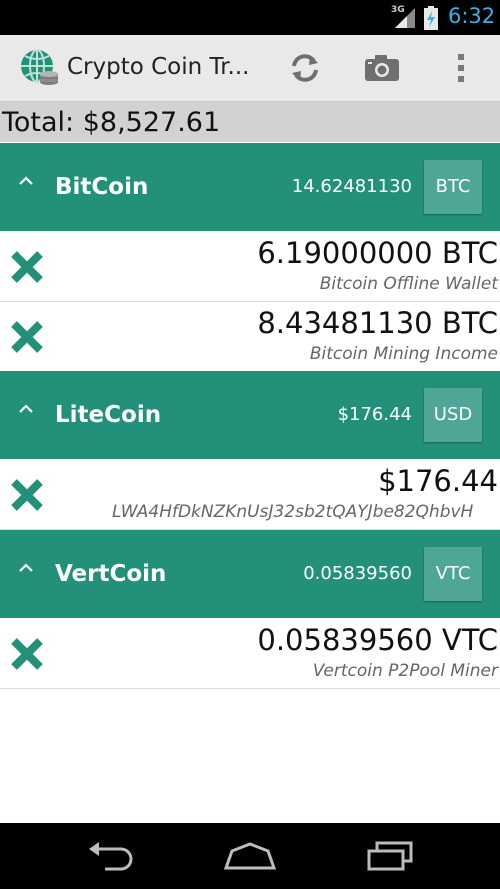 The image size is (500, 889). What do you see at coordinates (472, 16) in the screenshot?
I see `status-clock: 6:32` at bounding box center [472, 16].